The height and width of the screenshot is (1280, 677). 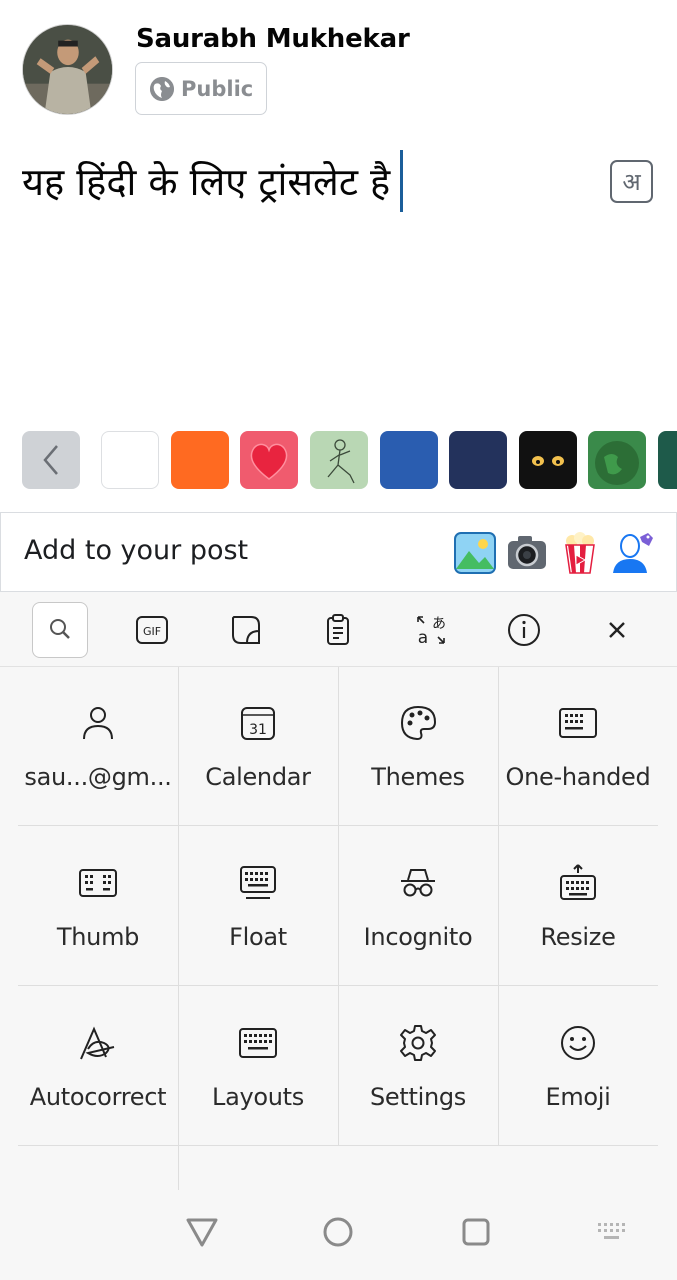 I want to click on swatch-collapse-button, so click(x=51, y=460).